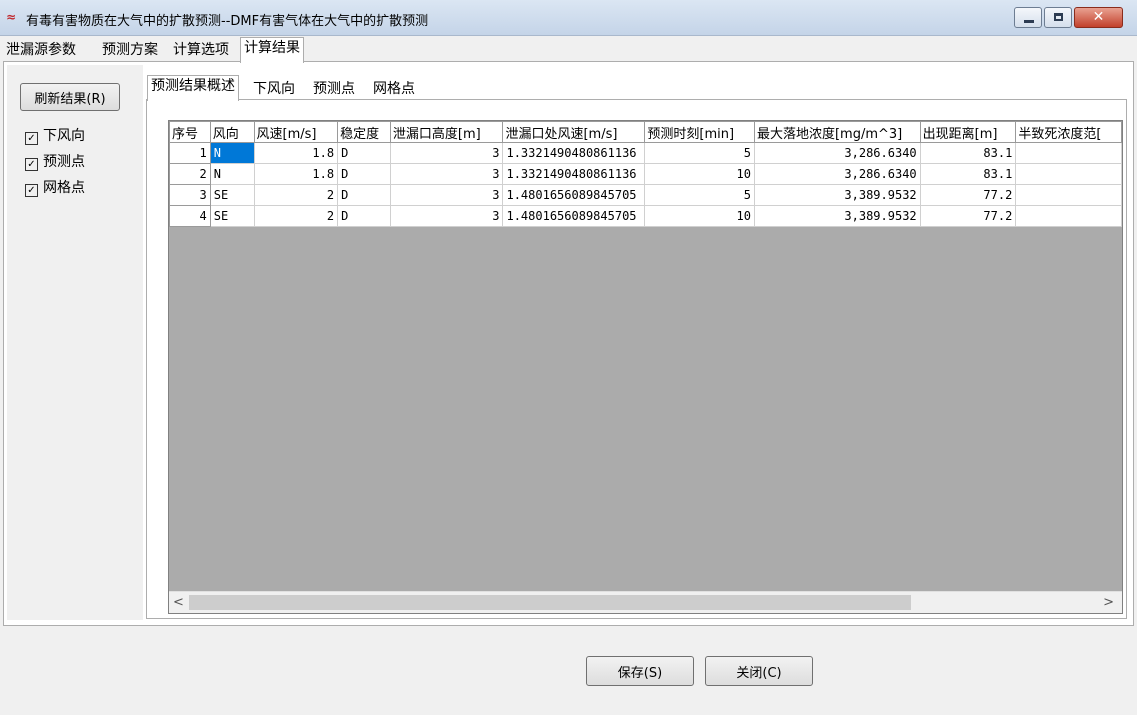 The width and height of the screenshot is (1137, 715). I want to click on close-window-button: ✕, so click(1098, 17).